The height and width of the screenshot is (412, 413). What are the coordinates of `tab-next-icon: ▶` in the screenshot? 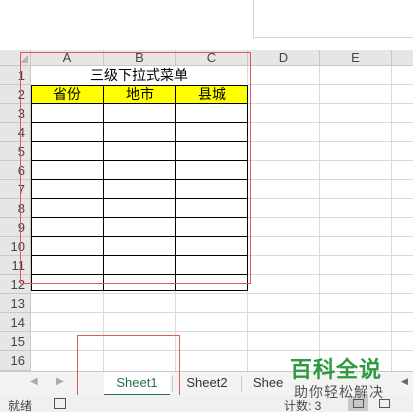 It's located at (60, 381).